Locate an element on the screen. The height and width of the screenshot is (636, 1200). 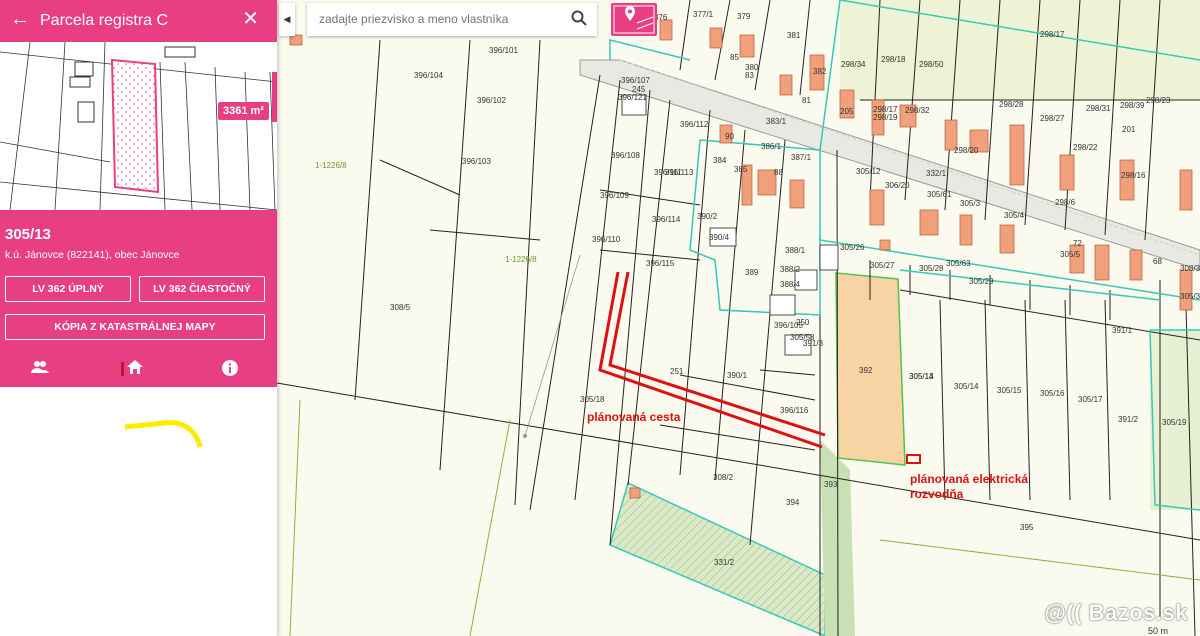
parcel-label: 396/121 is located at coordinates (632, 97).